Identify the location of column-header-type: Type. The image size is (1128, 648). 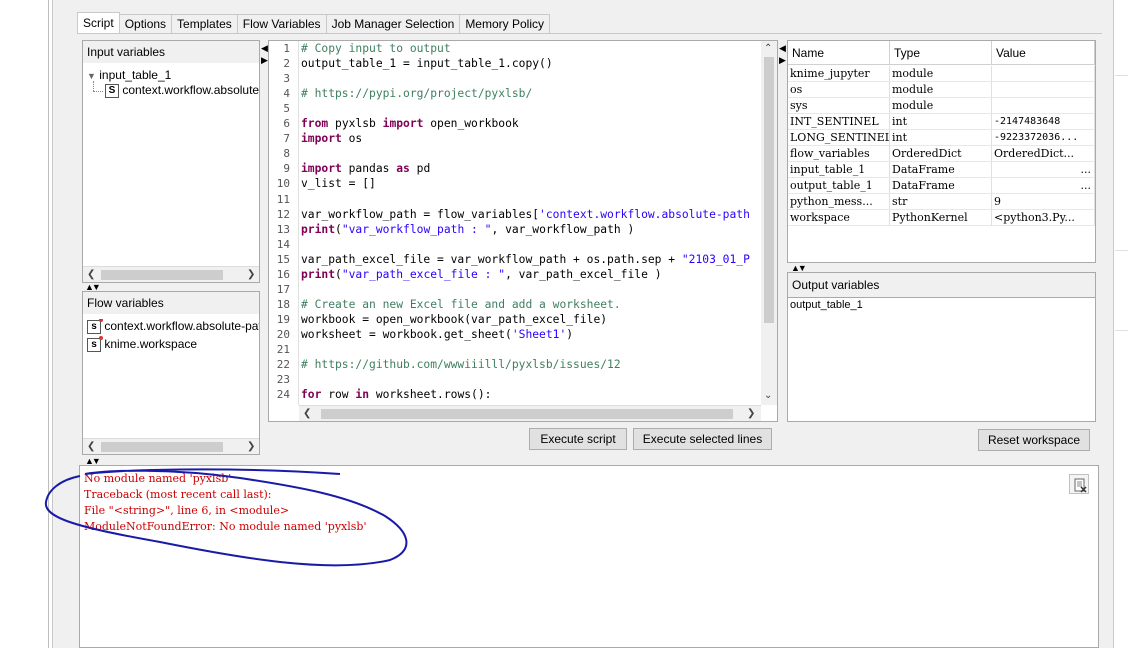
(941, 53).